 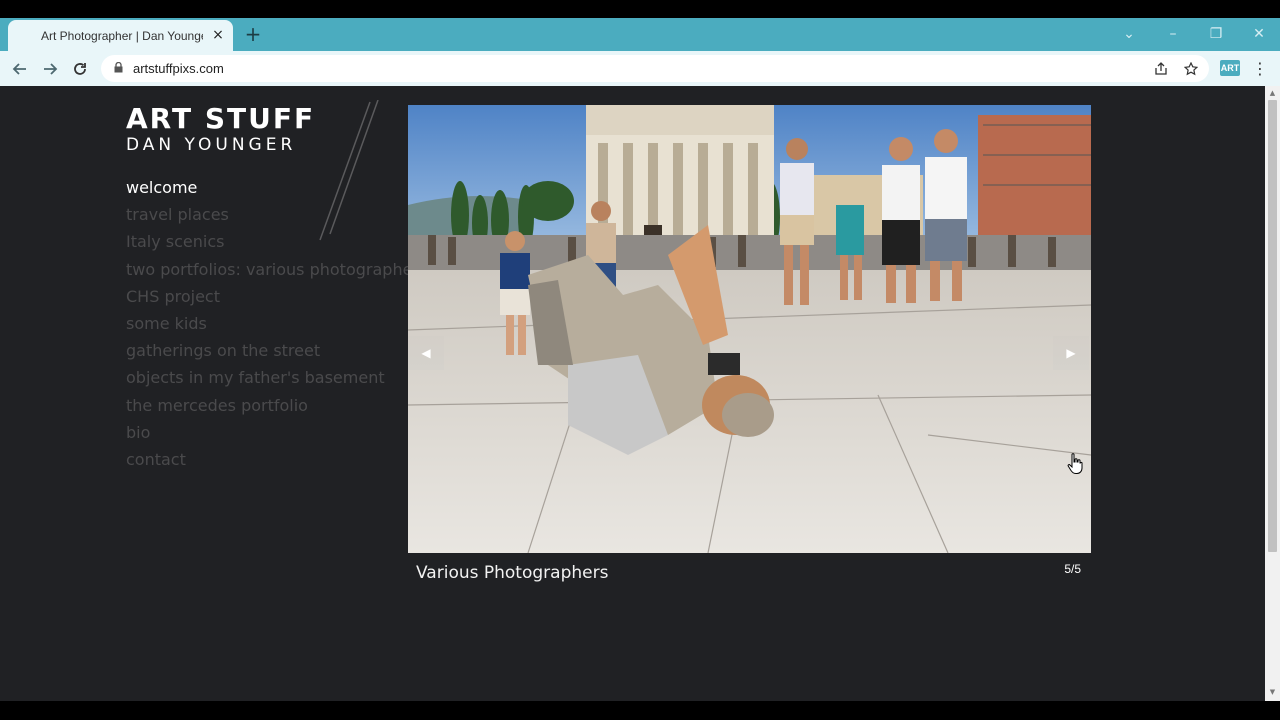 I want to click on hand-pointer-cursor-icon, so click(x=1075, y=463).